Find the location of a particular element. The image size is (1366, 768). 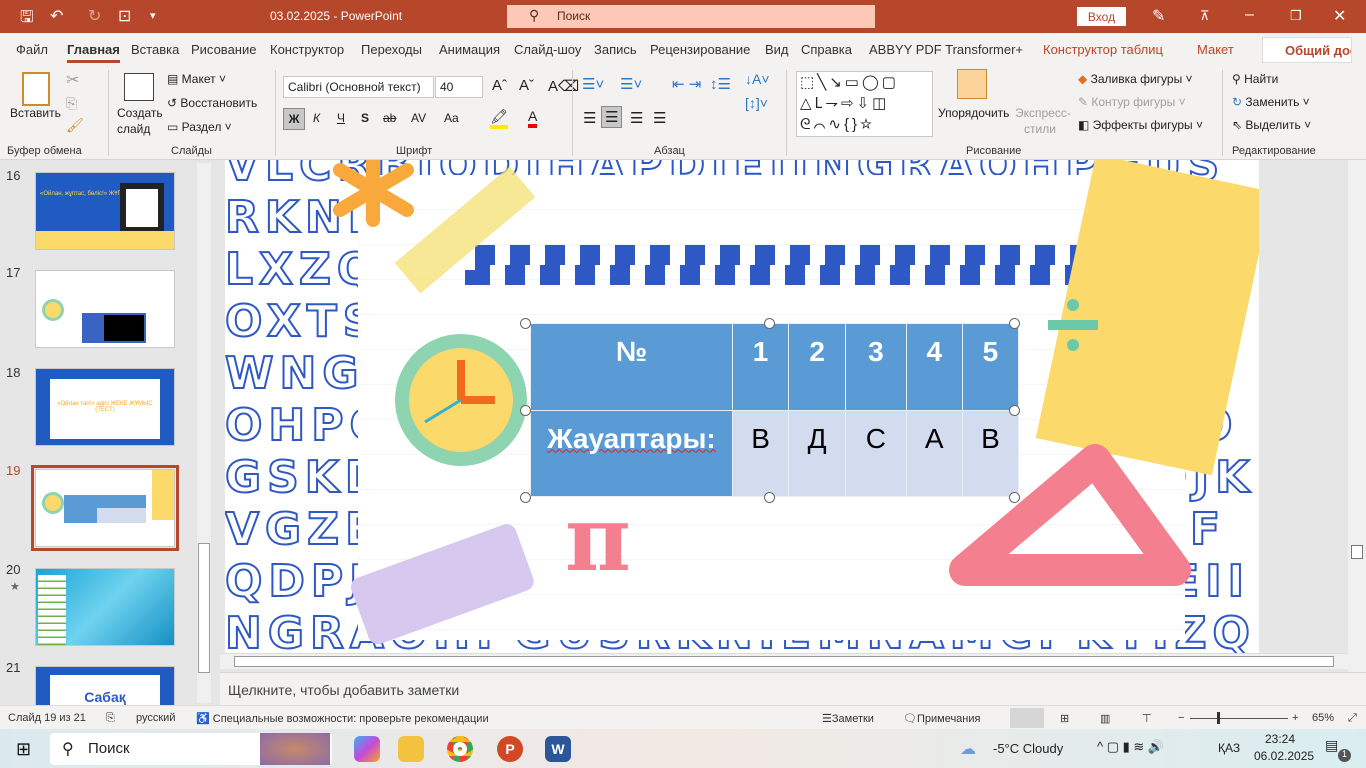

new-slide-button: Создать is located at coordinates (140, 113).